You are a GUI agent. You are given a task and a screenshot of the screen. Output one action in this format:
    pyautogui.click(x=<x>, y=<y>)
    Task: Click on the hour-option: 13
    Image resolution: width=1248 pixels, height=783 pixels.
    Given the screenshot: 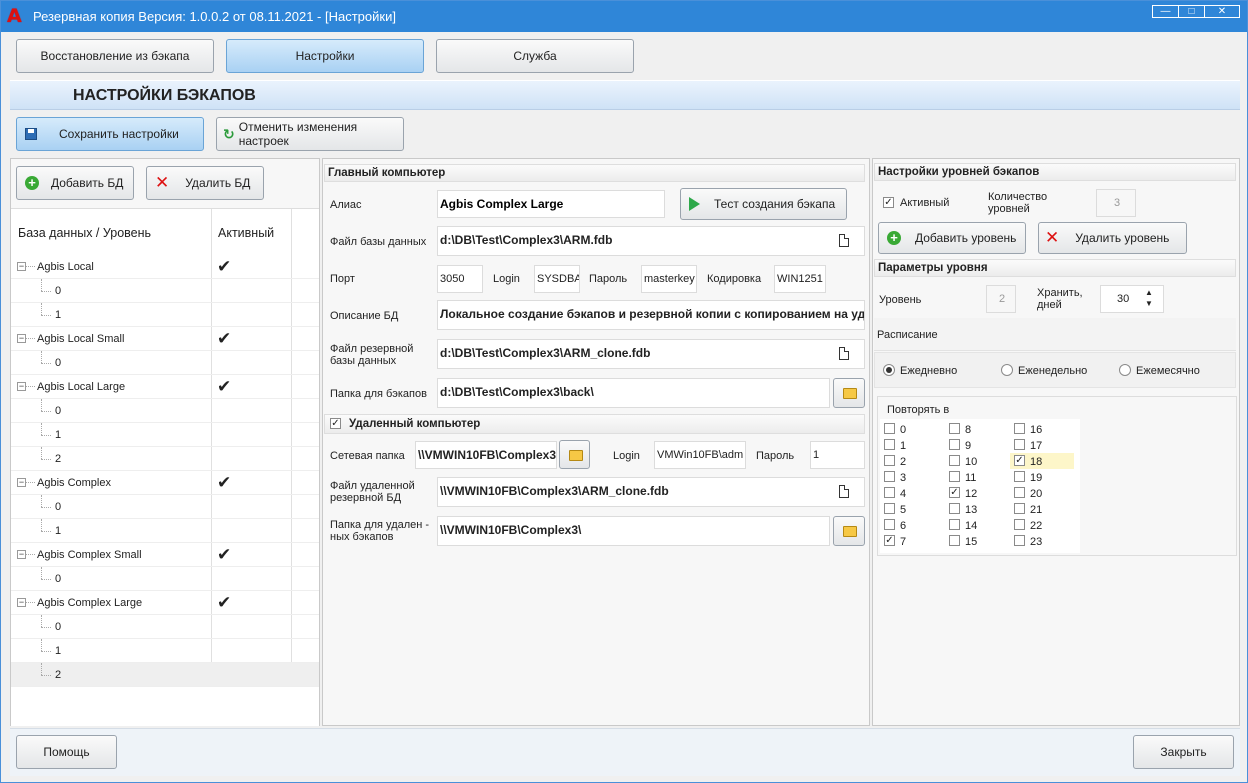 What is the action you would take?
    pyautogui.click(x=977, y=509)
    